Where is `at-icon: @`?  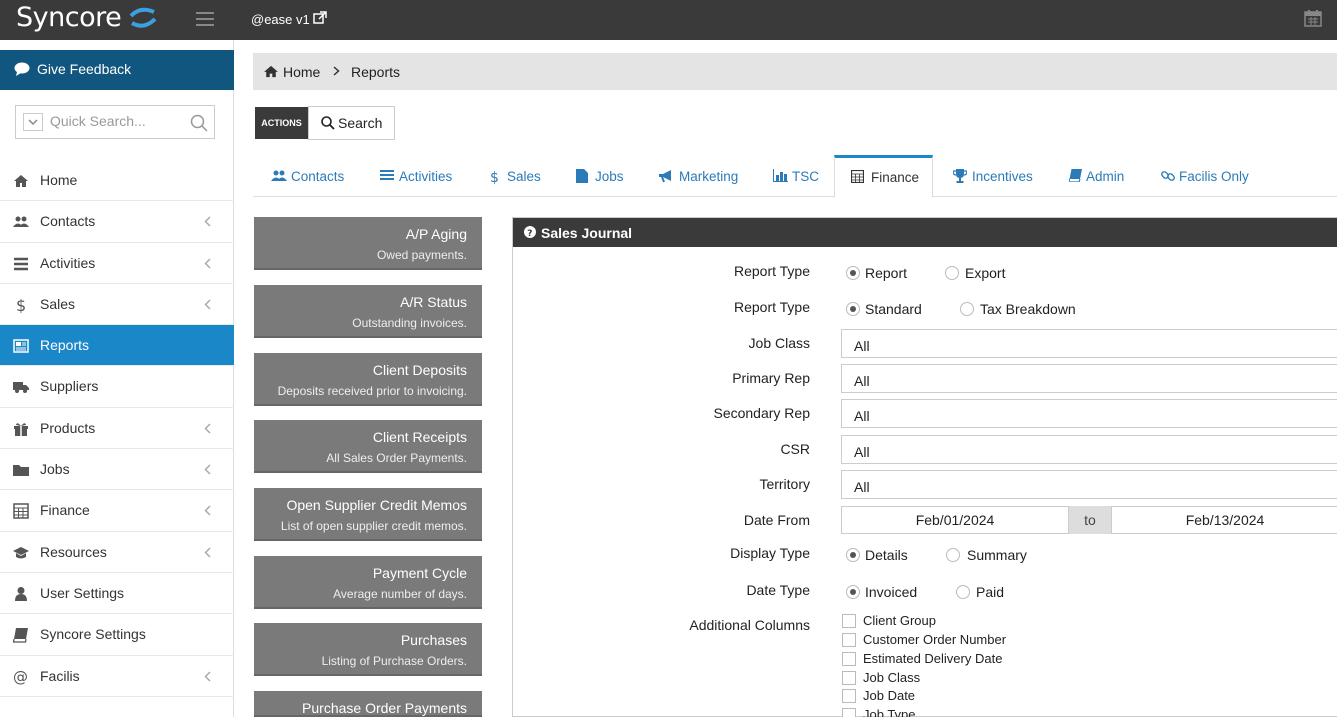 at-icon: @ is located at coordinates (20, 677).